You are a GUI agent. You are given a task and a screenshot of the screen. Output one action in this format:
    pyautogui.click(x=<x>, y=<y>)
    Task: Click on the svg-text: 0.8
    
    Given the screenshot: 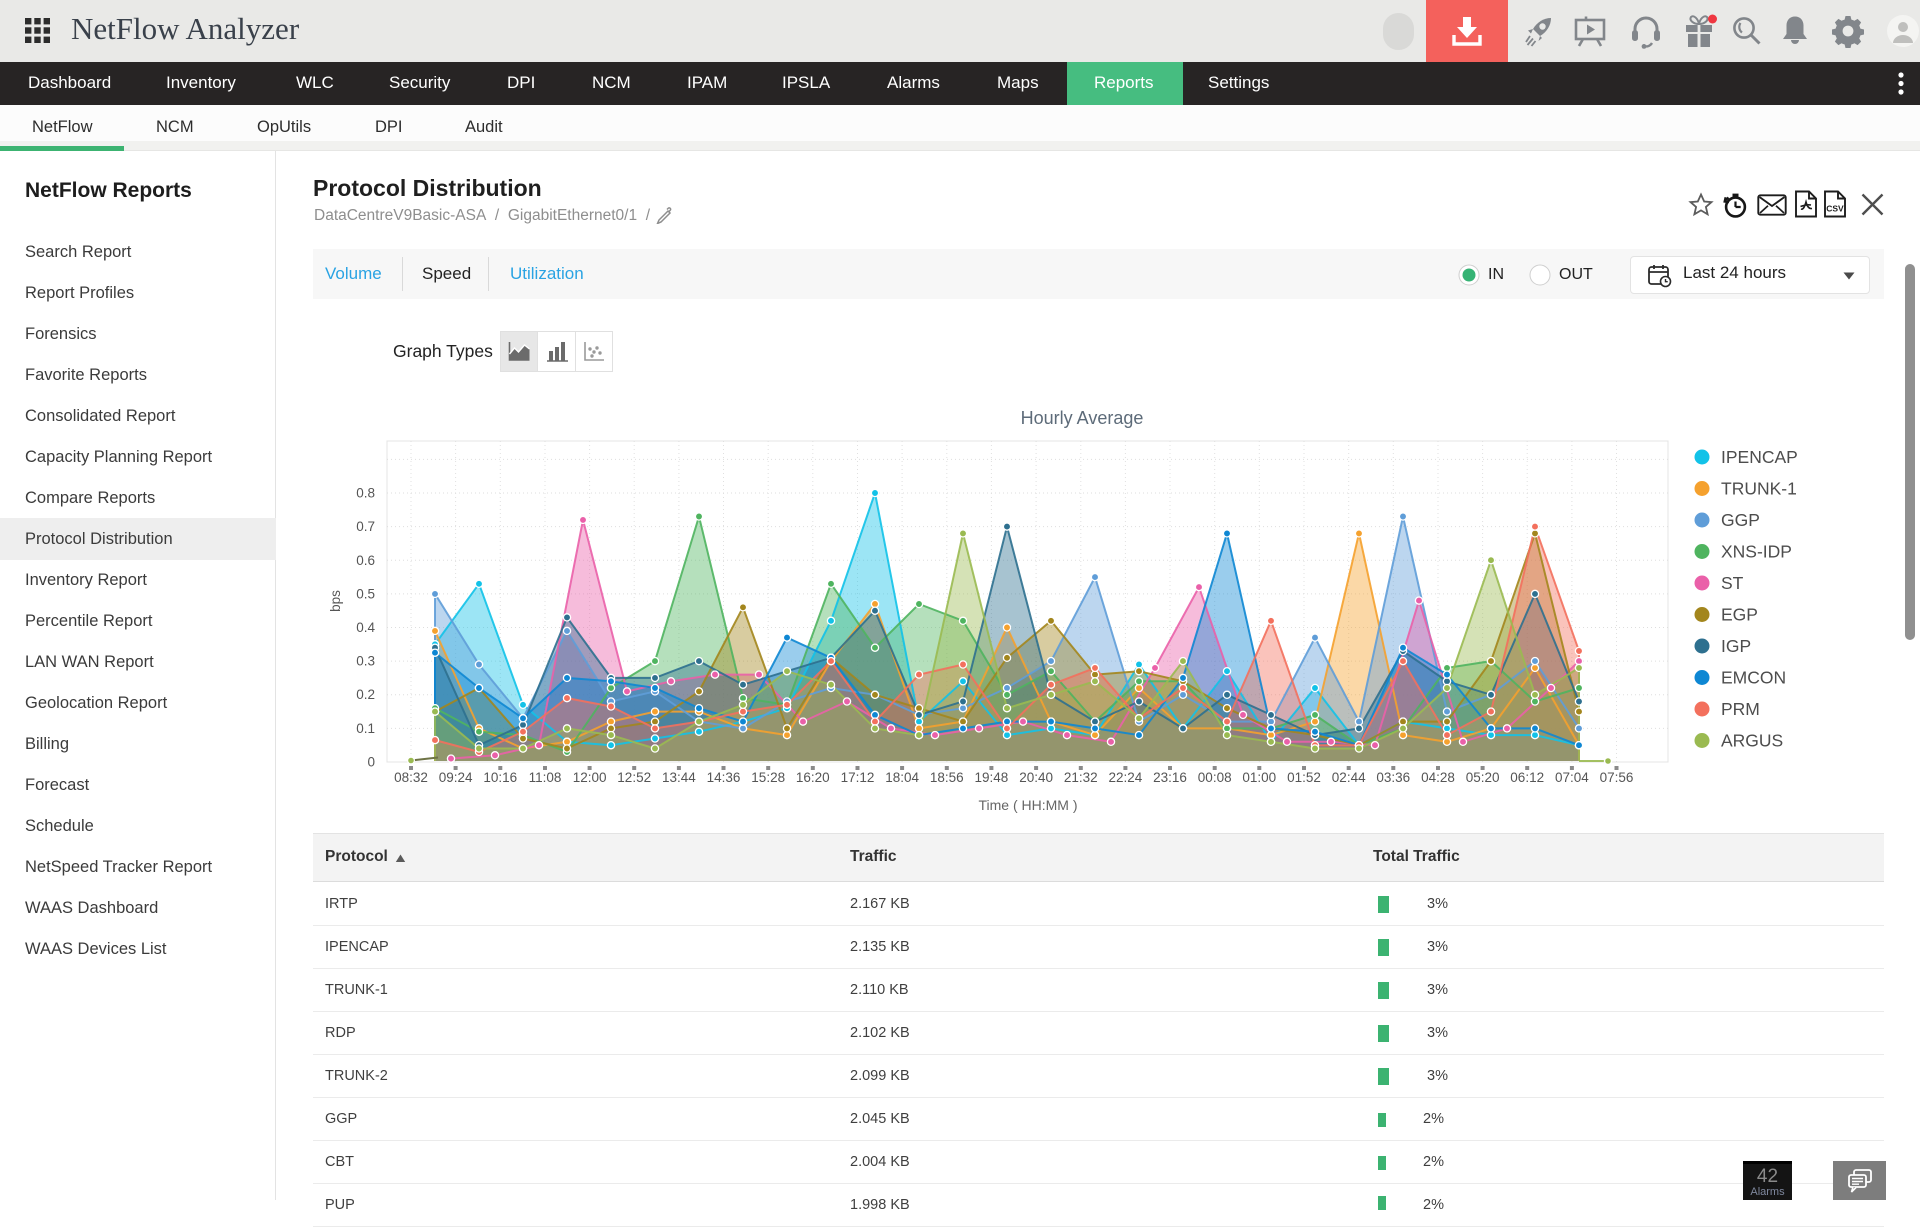 What is the action you would take?
    pyautogui.click(x=365, y=493)
    